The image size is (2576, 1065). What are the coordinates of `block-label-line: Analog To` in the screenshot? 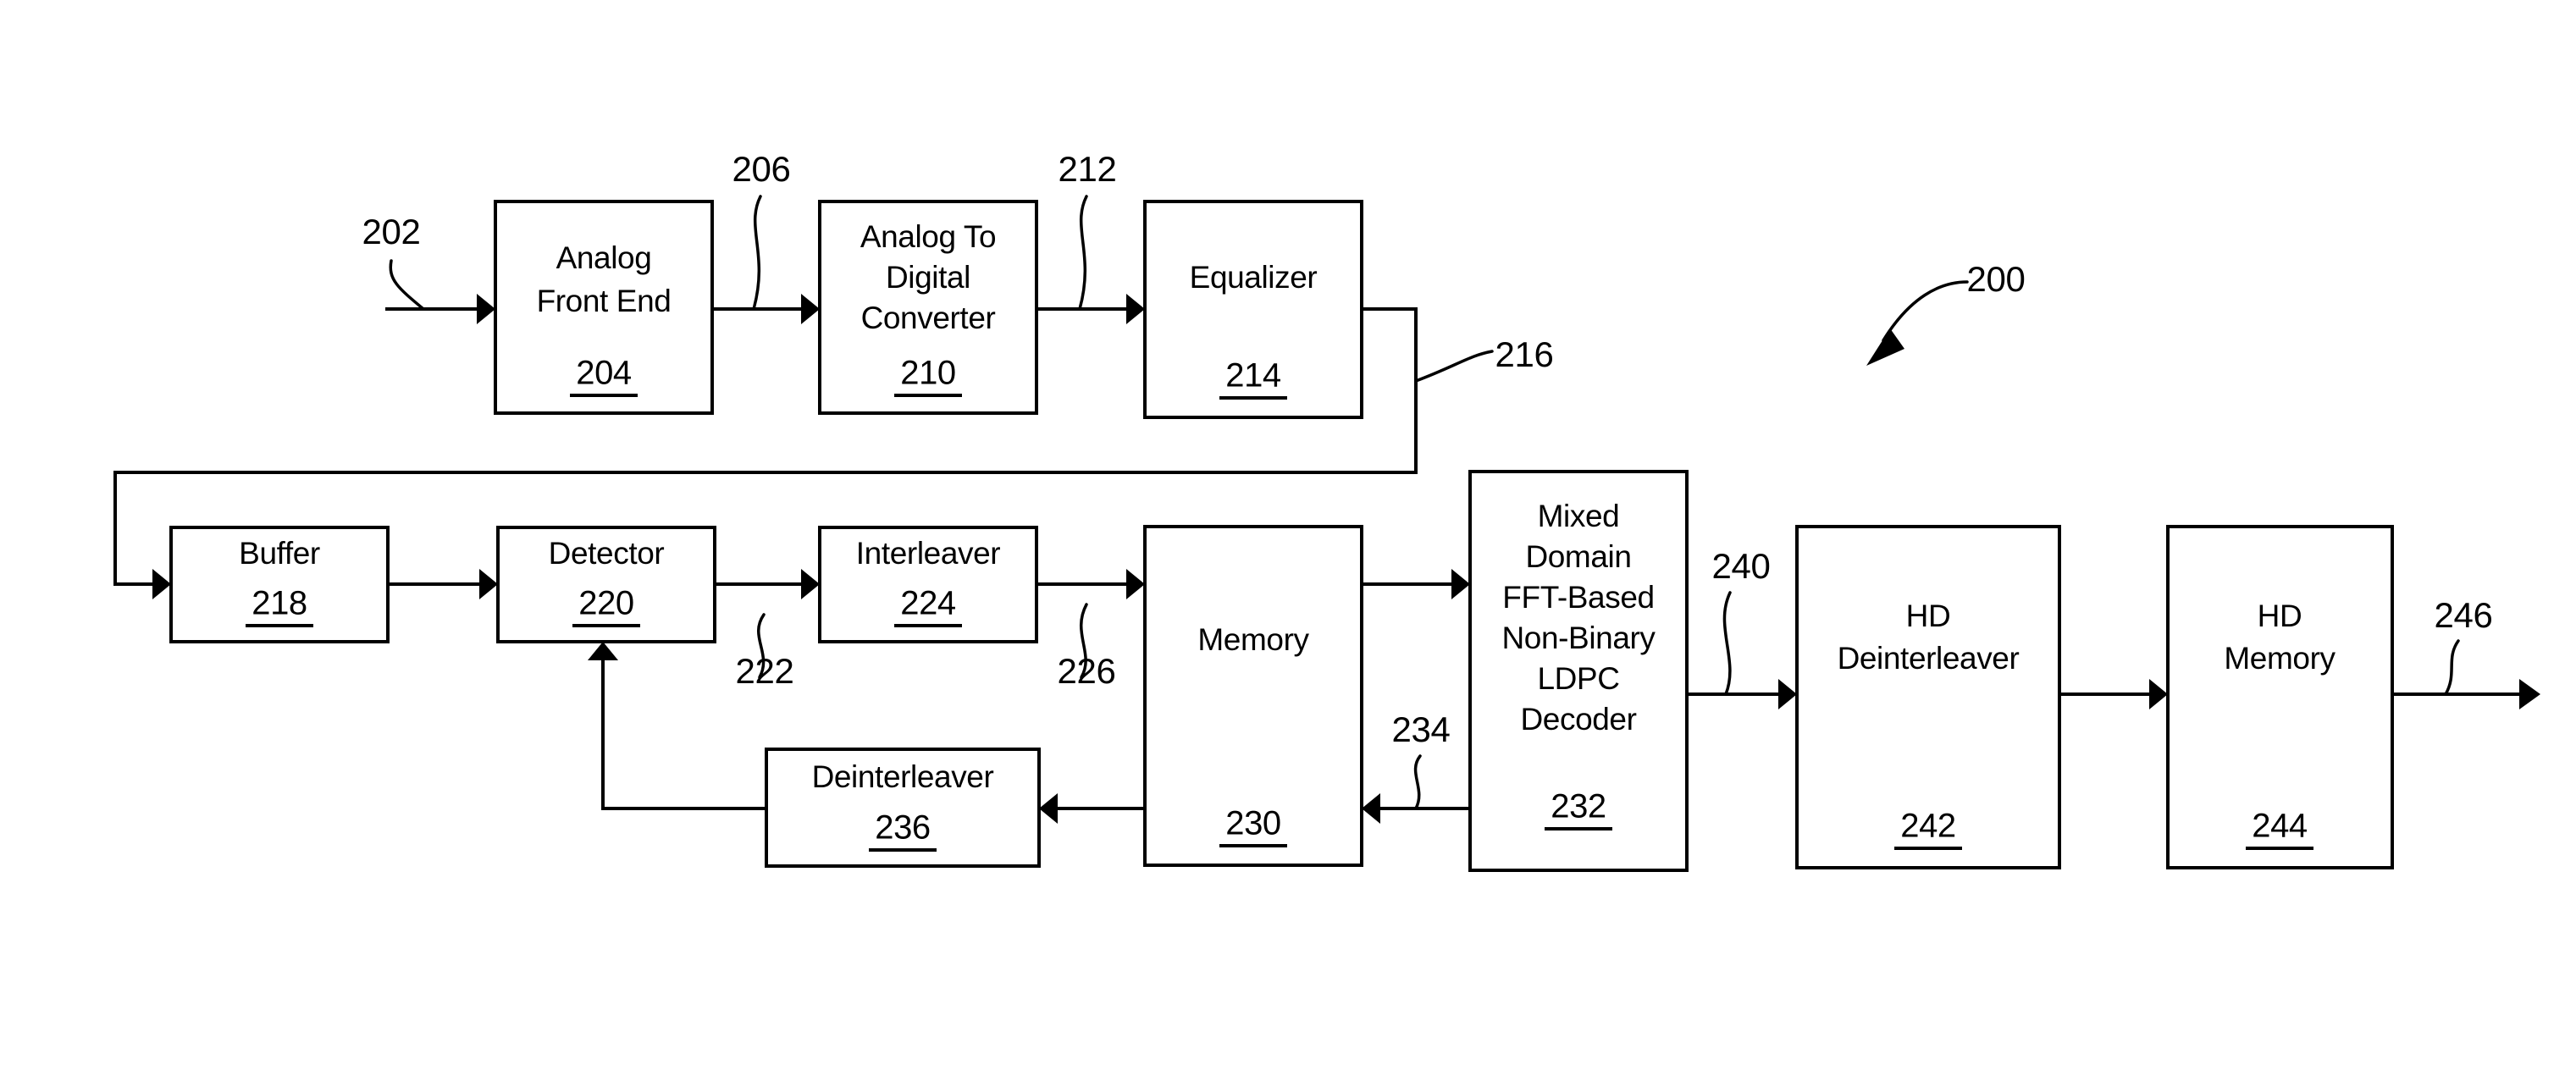 It's located at (928, 236).